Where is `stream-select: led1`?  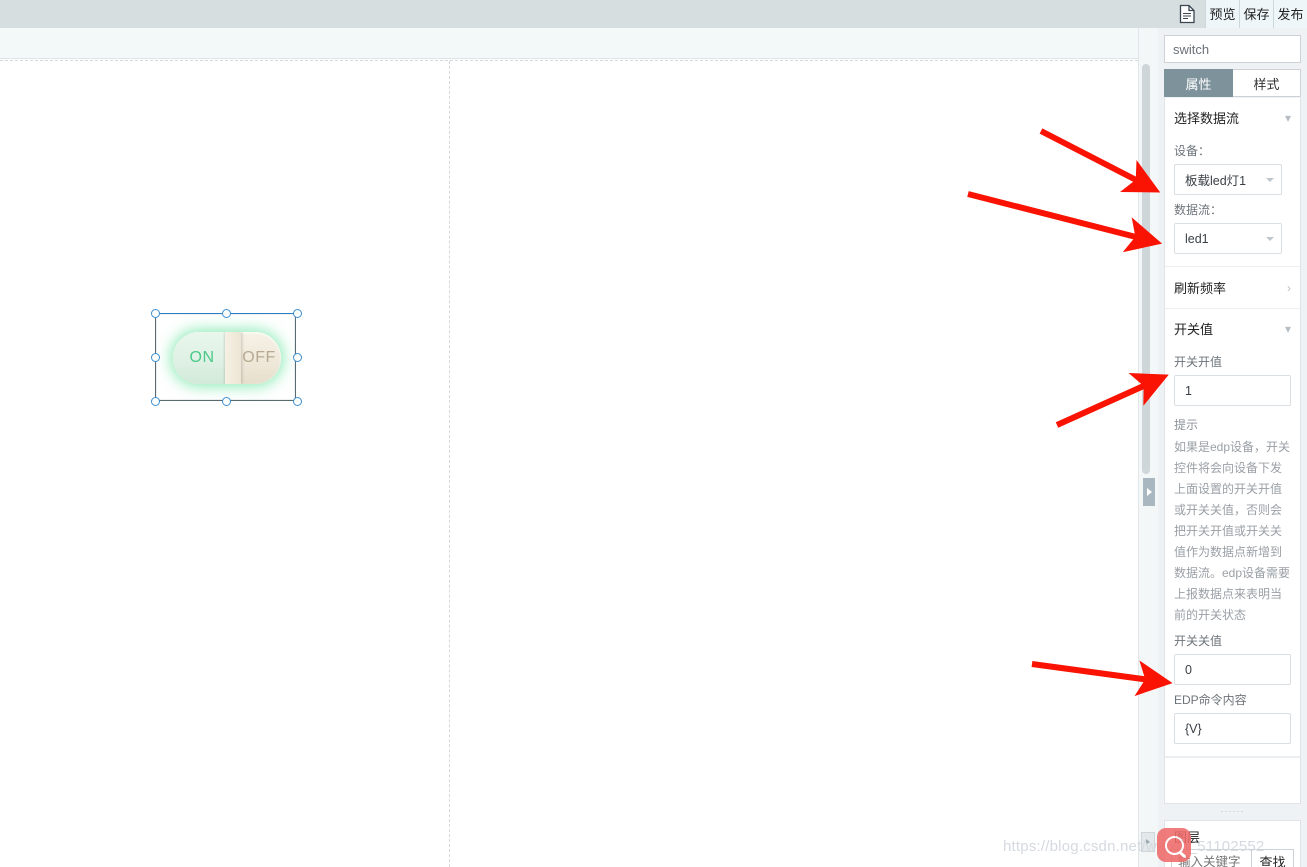 stream-select: led1 is located at coordinates (1228, 238).